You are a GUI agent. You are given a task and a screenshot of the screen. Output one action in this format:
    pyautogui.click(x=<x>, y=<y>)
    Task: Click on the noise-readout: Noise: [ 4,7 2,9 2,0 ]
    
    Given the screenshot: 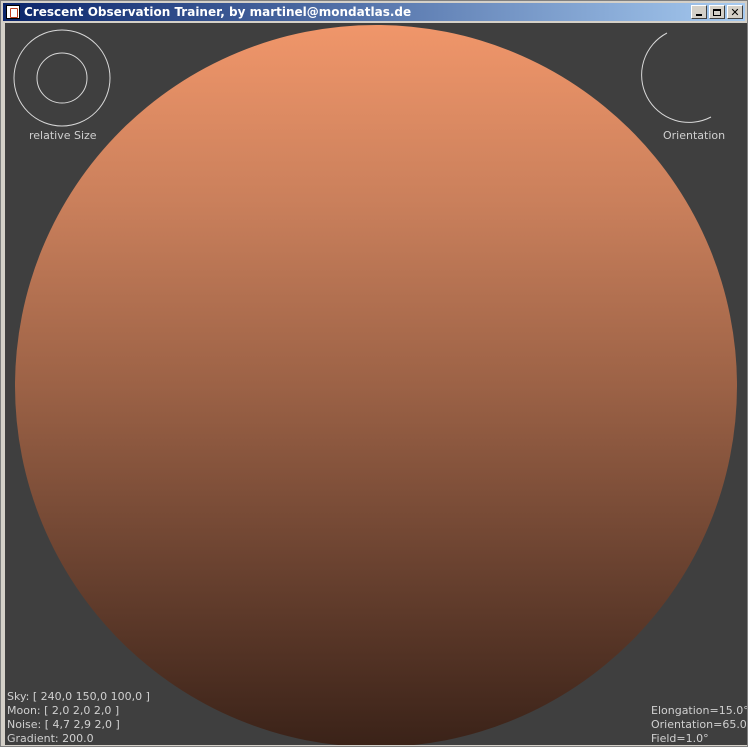 What is the action you would take?
    pyautogui.click(x=63, y=724)
    